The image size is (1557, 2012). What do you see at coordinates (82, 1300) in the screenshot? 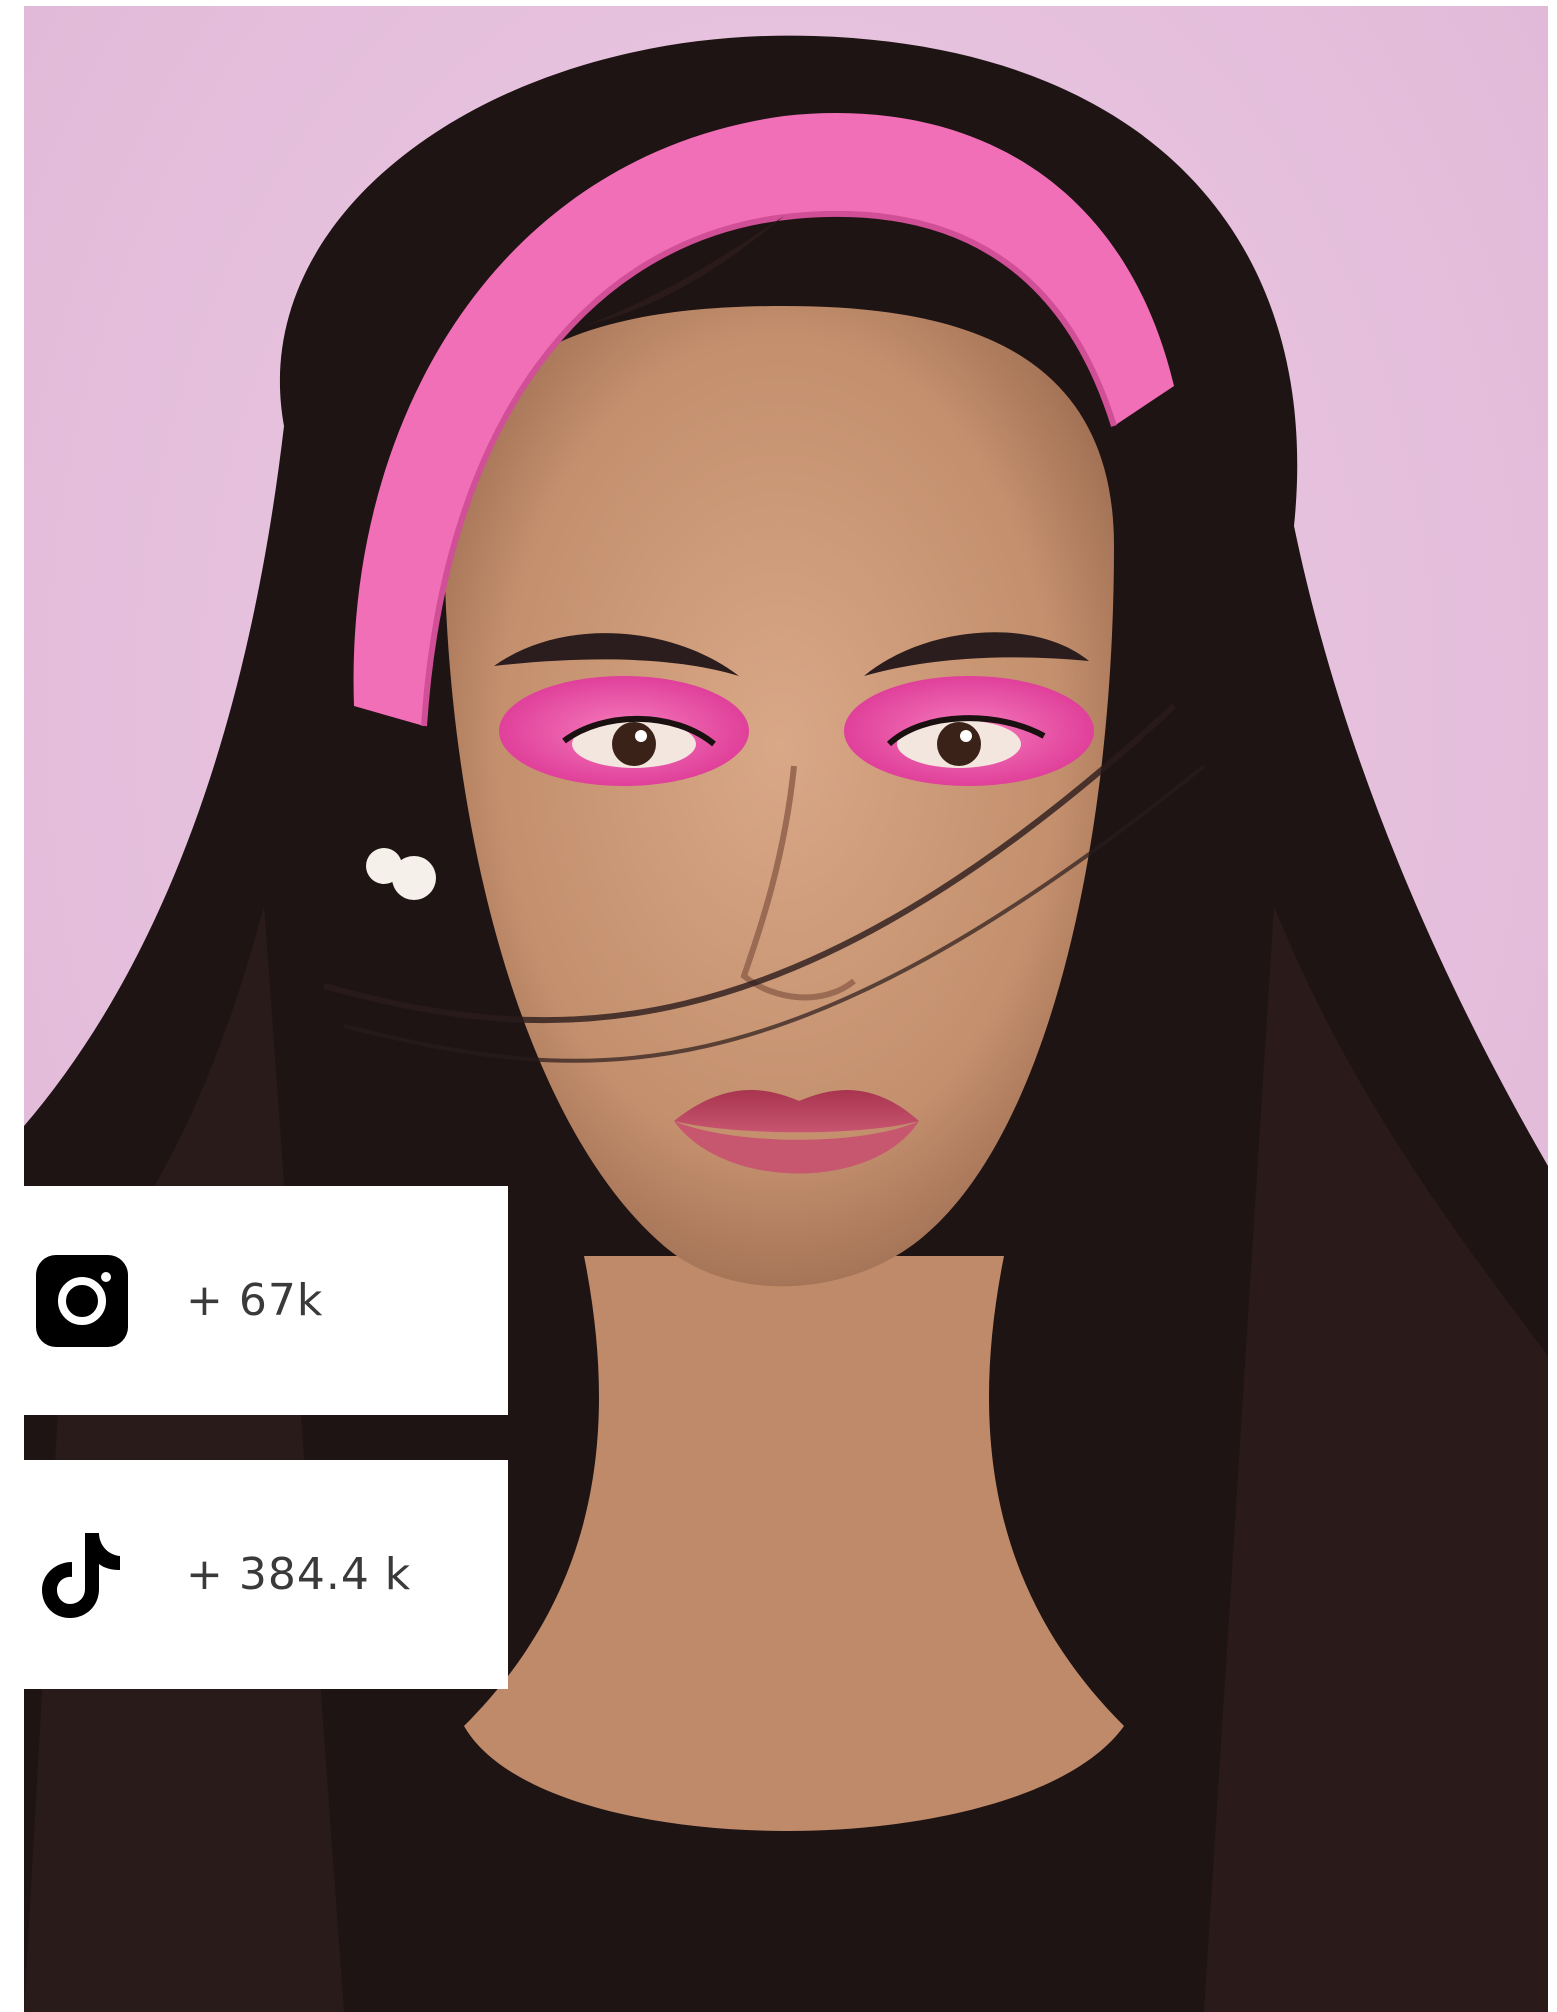
I see `instagram-icon` at bounding box center [82, 1300].